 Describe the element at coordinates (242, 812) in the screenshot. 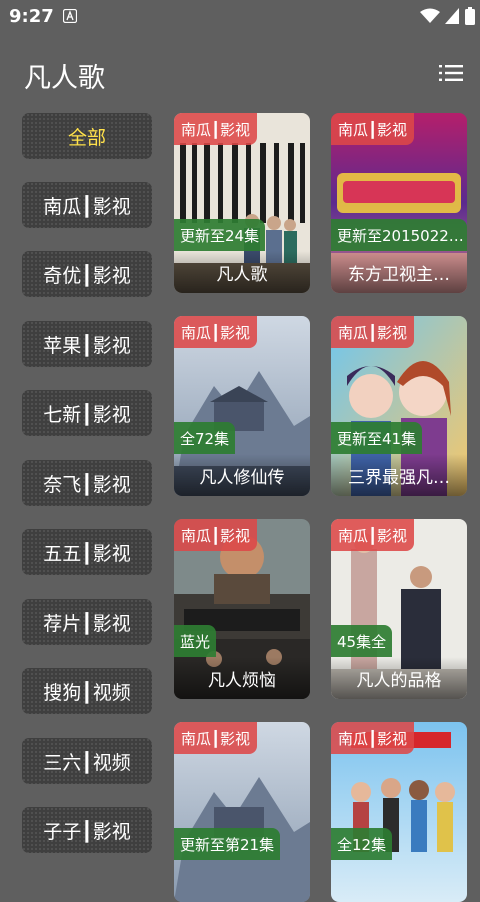

I see `result-card: 南瓜┃影视 更新至第21集` at that location.